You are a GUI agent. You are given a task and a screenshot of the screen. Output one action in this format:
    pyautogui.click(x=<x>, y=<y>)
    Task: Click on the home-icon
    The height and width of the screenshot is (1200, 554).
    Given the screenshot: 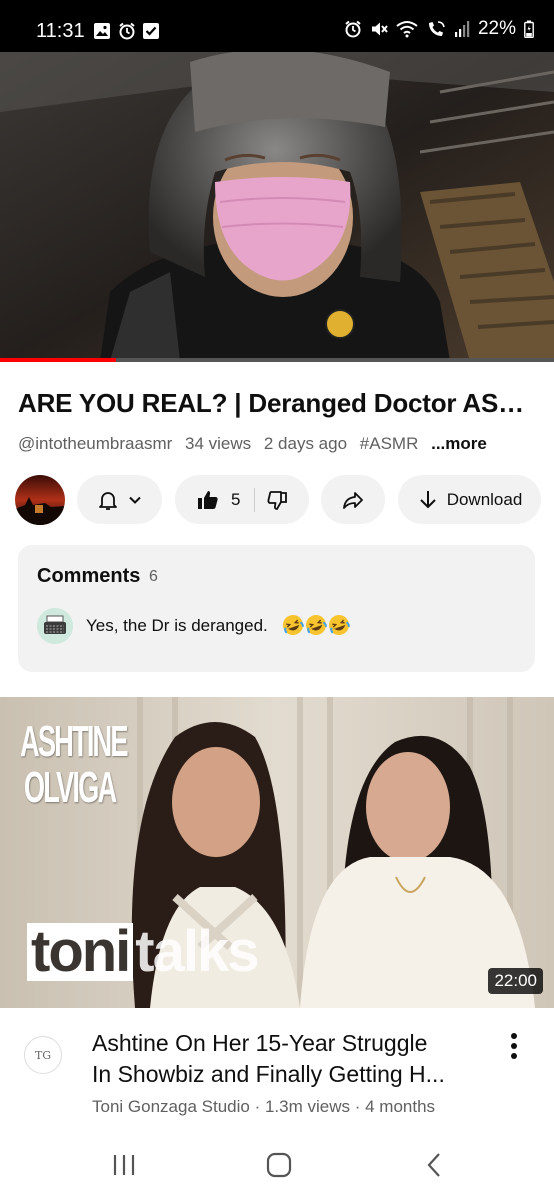 What is the action you would take?
    pyautogui.click(x=279, y=1165)
    